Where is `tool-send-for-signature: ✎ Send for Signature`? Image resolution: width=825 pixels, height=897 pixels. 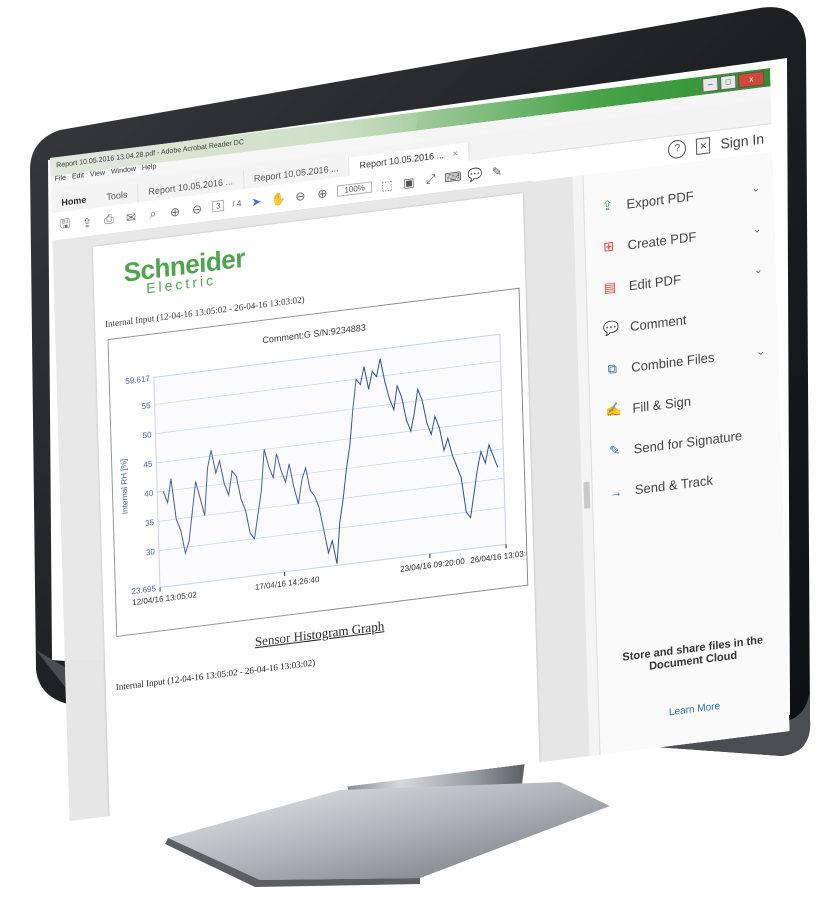
tool-send-for-signature: ✎ Send for Signature is located at coordinates (690, 442).